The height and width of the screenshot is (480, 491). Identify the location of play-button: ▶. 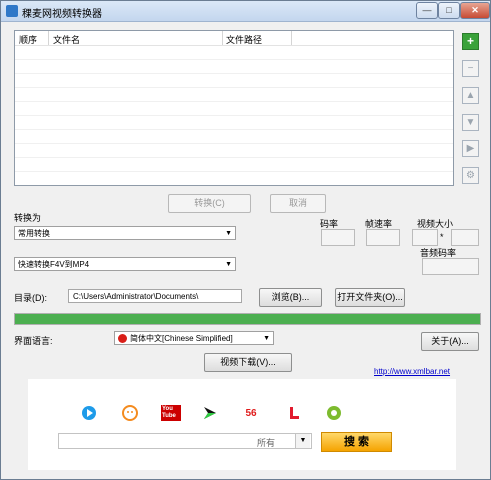
(470, 148).